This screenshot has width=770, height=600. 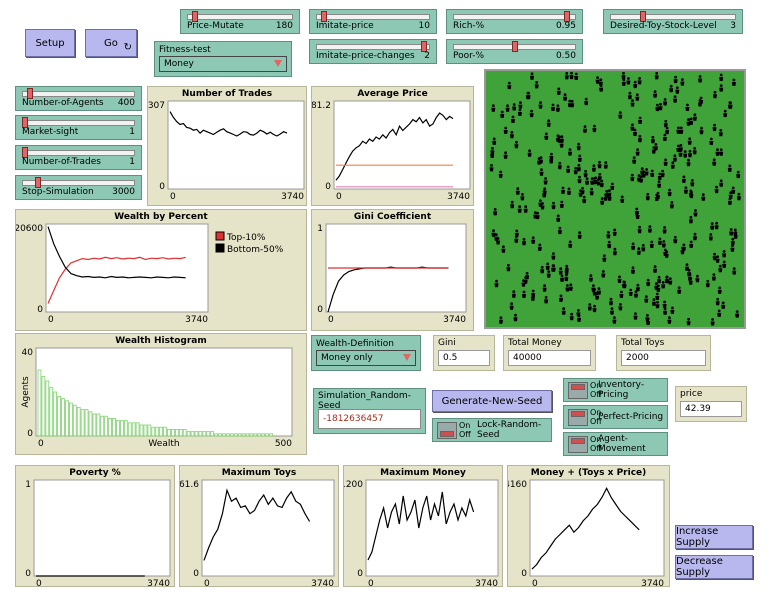 What do you see at coordinates (126, 103) in the screenshot?
I see `slider-value: 400` at bounding box center [126, 103].